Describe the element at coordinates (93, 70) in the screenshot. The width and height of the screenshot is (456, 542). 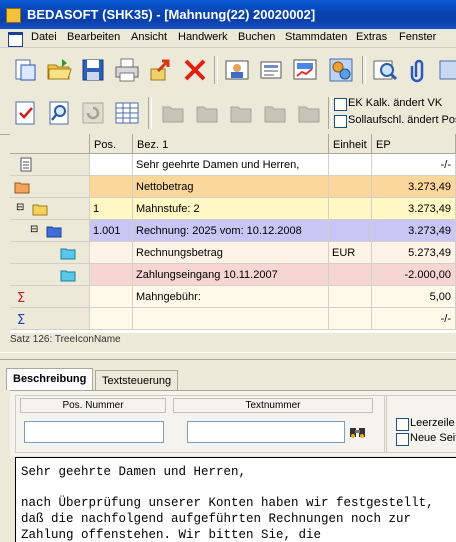
I see `save-icon` at that location.